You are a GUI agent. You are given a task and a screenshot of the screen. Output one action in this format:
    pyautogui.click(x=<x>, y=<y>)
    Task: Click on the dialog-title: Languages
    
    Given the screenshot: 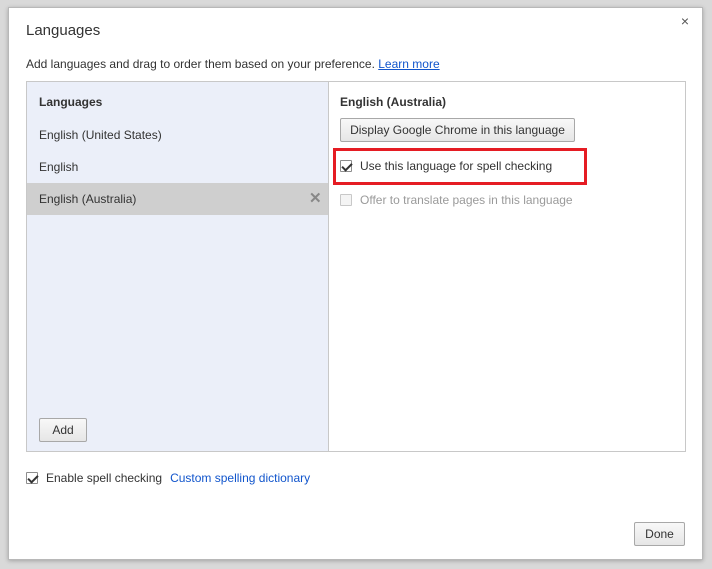 What is the action you would take?
    pyautogui.click(x=63, y=30)
    